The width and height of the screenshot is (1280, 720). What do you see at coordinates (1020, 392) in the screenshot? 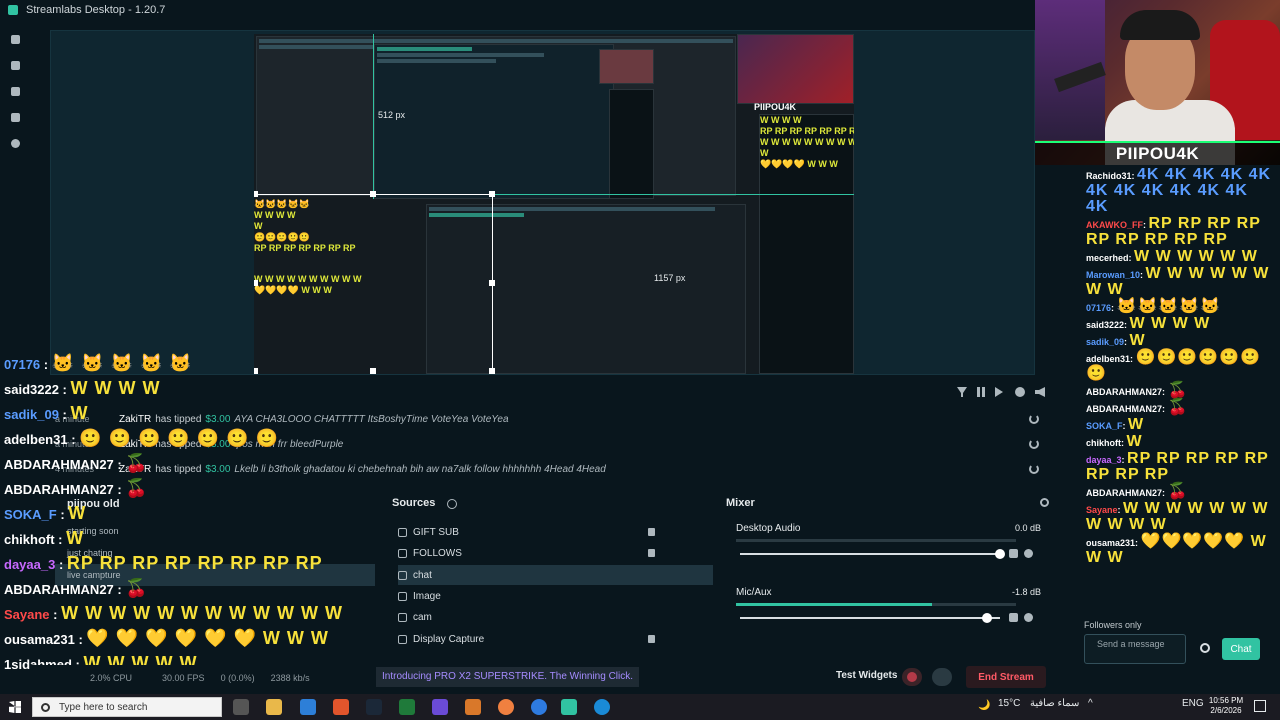
I see `settings-icon` at bounding box center [1020, 392].